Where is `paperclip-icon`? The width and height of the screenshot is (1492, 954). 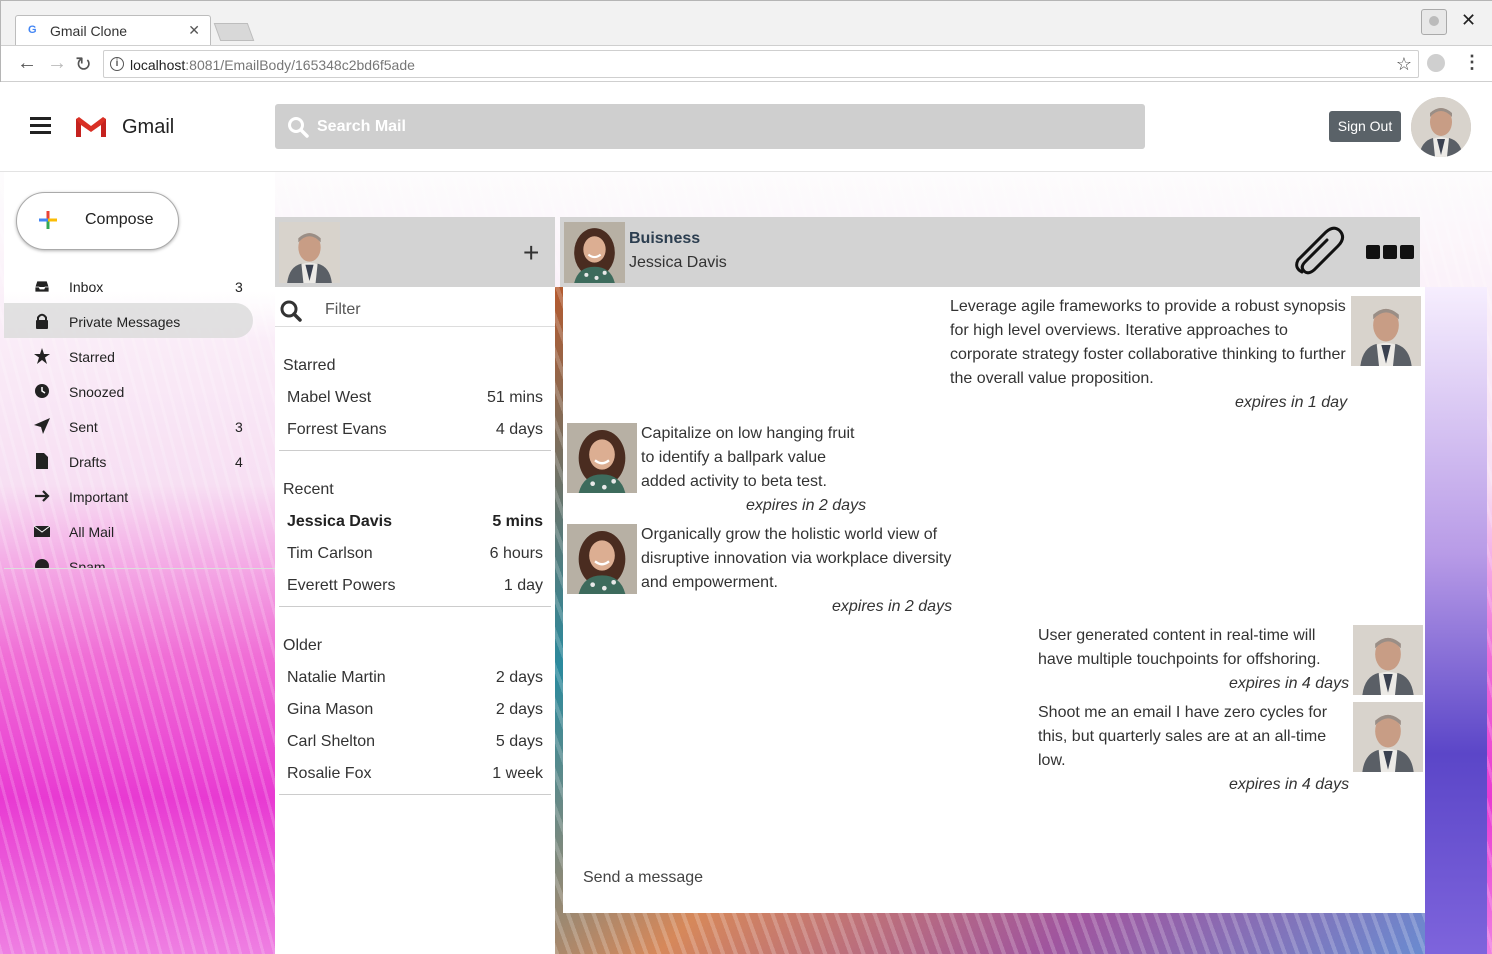
paperclip-icon is located at coordinates (1319, 252).